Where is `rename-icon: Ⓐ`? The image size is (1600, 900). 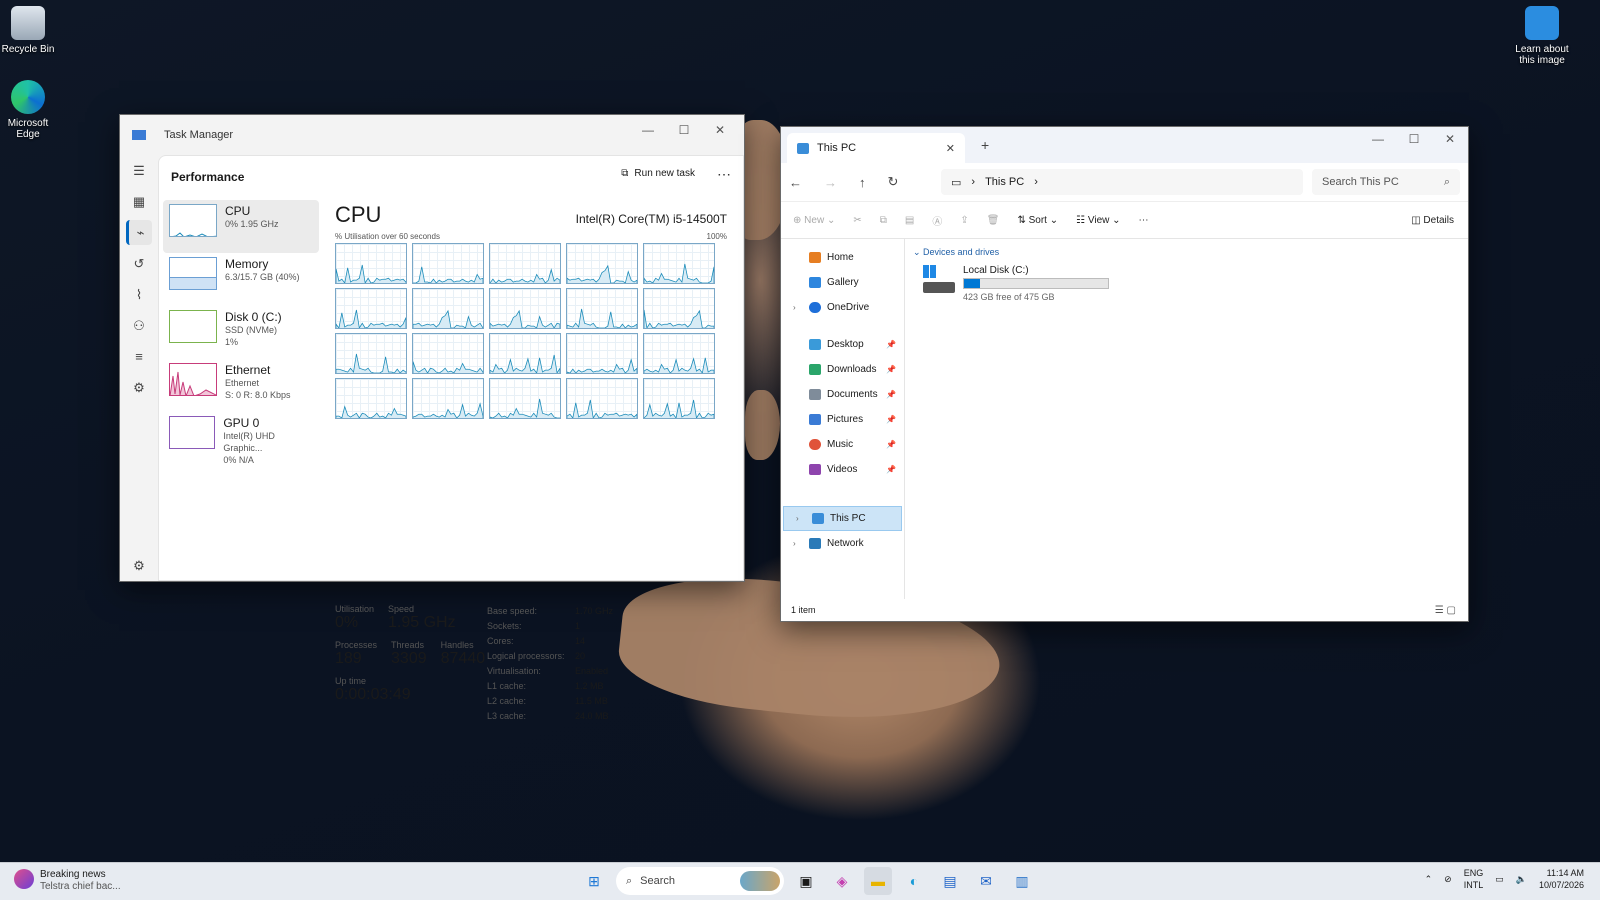
rename-icon: Ⓐ is located at coordinates (937, 220).